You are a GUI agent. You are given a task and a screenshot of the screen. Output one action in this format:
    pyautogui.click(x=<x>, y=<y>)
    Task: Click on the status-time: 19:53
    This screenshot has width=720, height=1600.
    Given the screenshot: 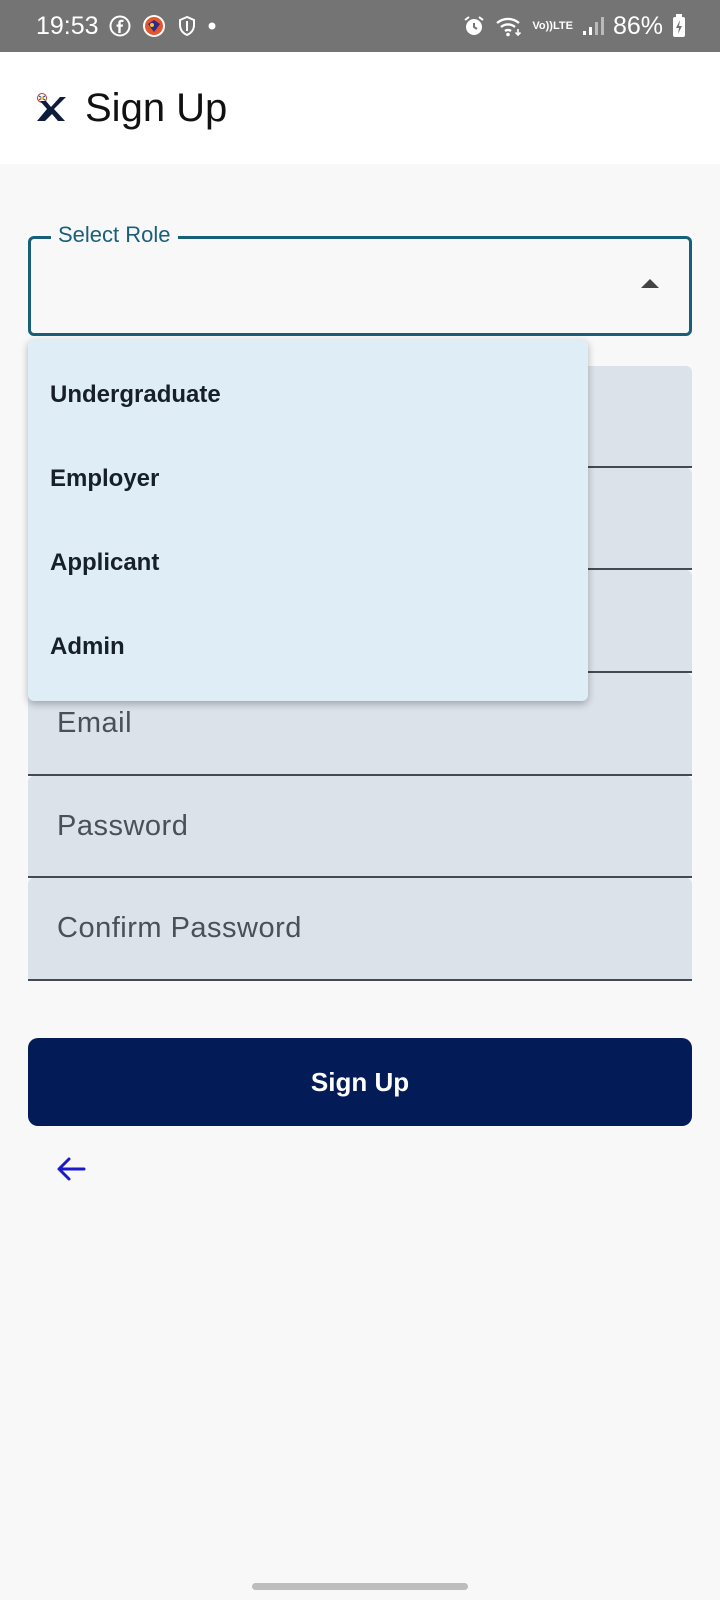 What is the action you would take?
    pyautogui.click(x=67, y=25)
    